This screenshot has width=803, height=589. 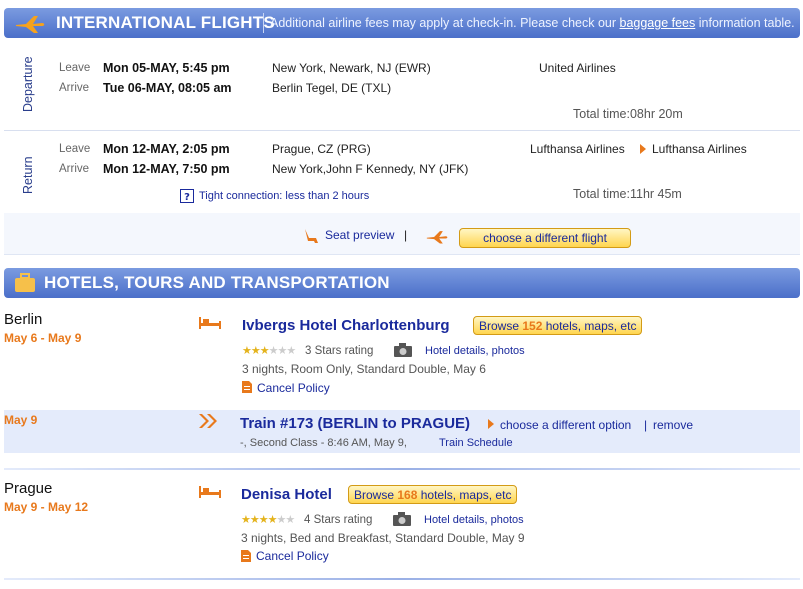 I want to click on remove-train-link: remove, so click(x=673, y=425).